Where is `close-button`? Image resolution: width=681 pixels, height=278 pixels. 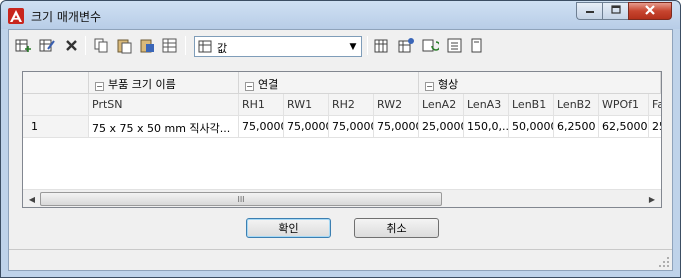 close-button is located at coordinates (650, 11).